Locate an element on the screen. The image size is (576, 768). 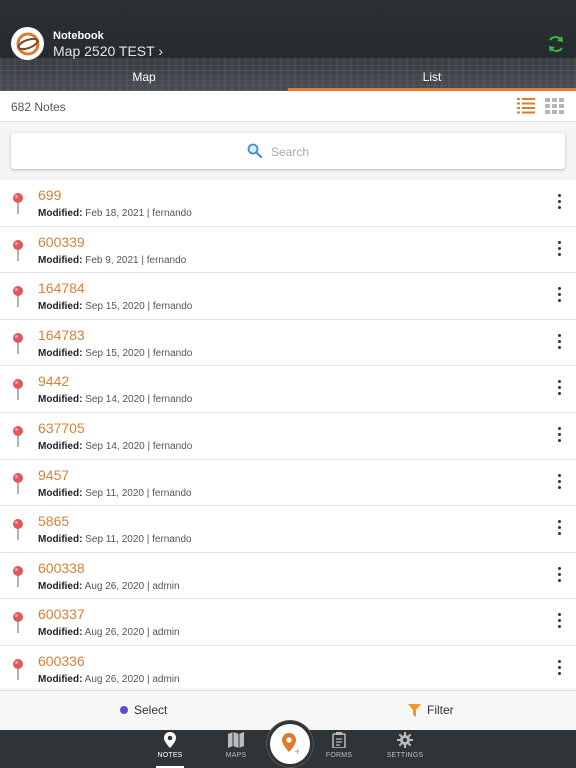
filter-button: Filter is located at coordinates (431, 710).